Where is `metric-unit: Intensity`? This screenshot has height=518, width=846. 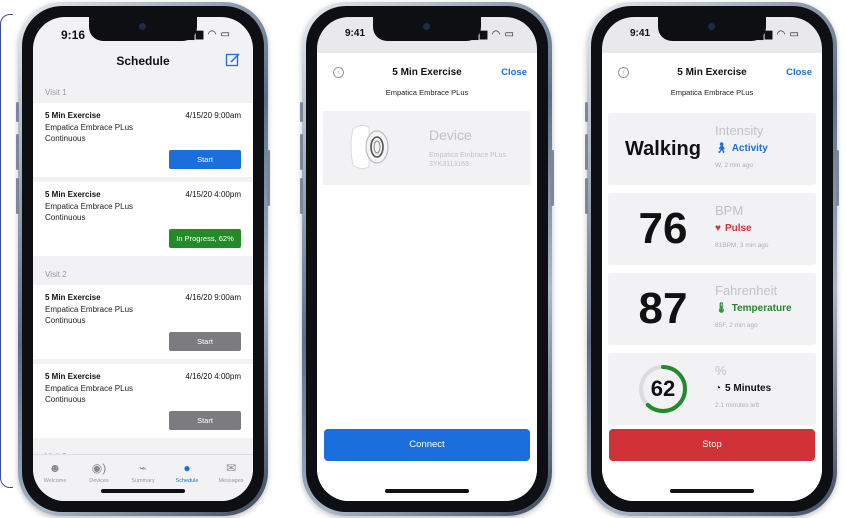 metric-unit: Intensity is located at coordinates (739, 130).